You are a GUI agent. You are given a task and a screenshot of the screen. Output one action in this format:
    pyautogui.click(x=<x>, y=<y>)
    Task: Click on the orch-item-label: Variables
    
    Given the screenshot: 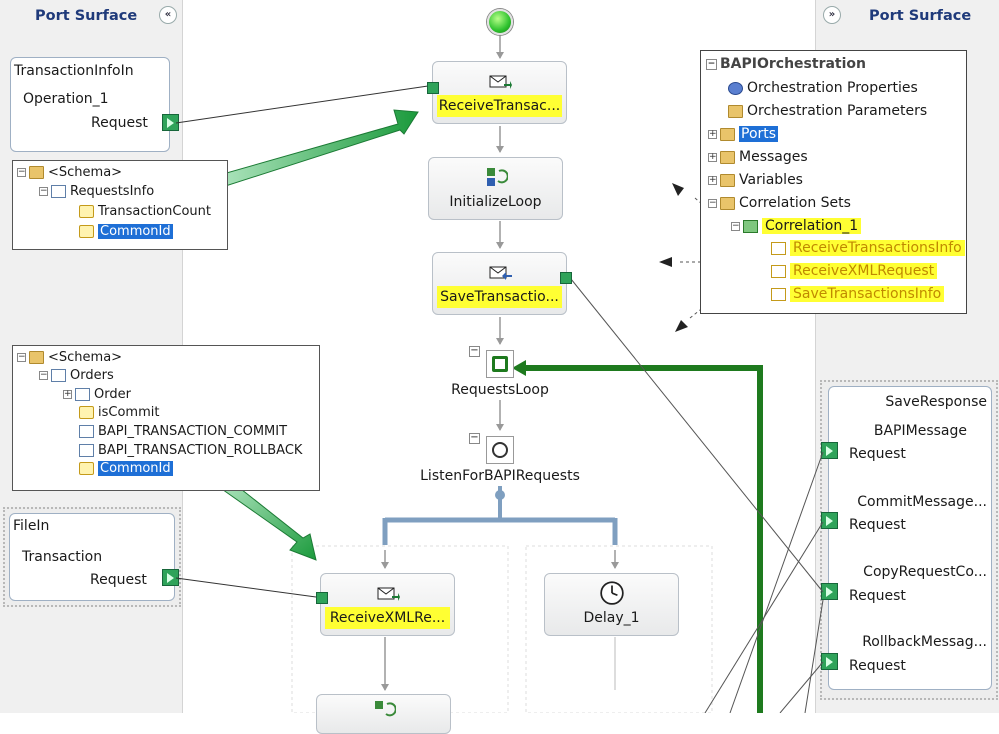 What is the action you would take?
    pyautogui.click(x=771, y=180)
    